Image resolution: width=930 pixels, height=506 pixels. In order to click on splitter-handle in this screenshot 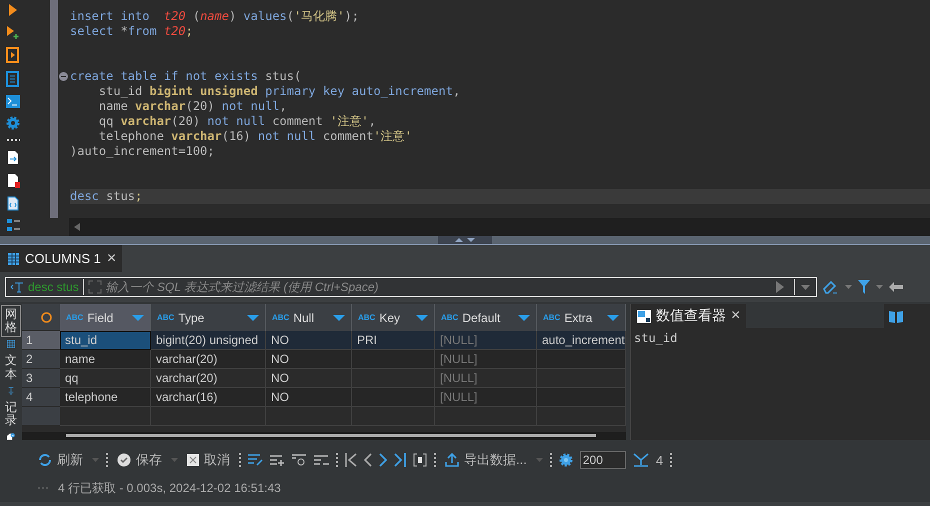, I will do `click(465, 240)`.